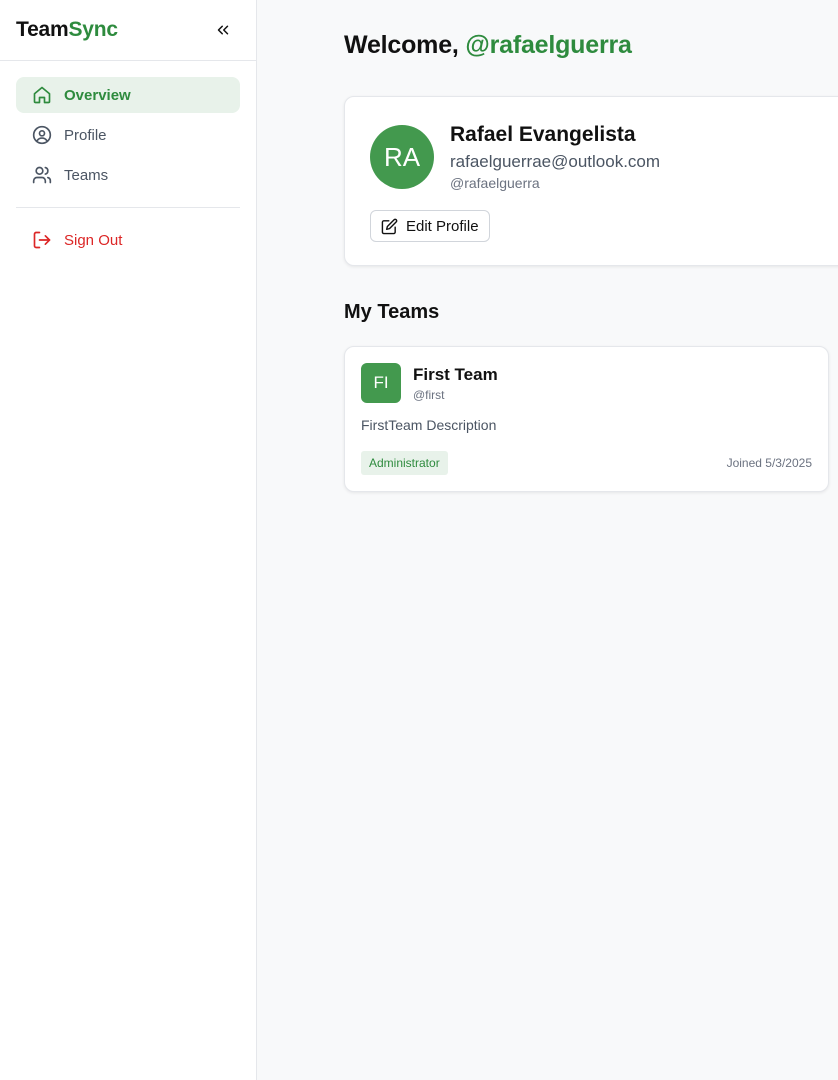  I want to click on edit-profile-button: Edit Profile, so click(430, 226).